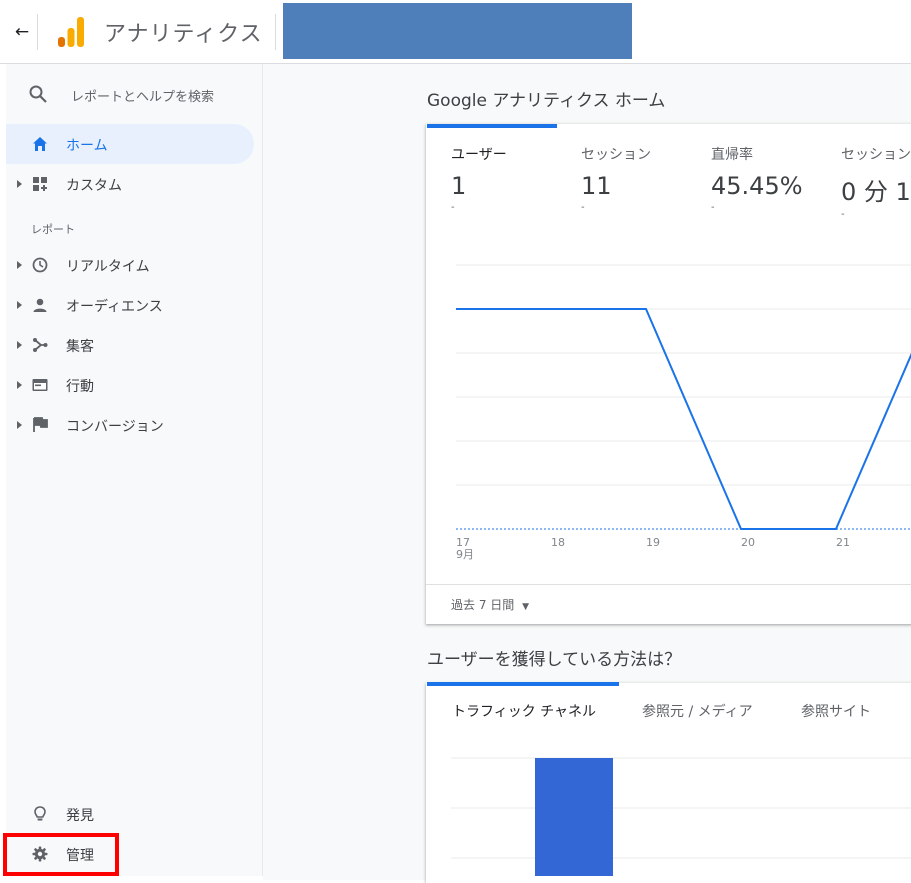 The height and width of the screenshot is (883, 911). Describe the element at coordinates (183, 34) in the screenshot. I see `app-title: アナリティクス` at that location.